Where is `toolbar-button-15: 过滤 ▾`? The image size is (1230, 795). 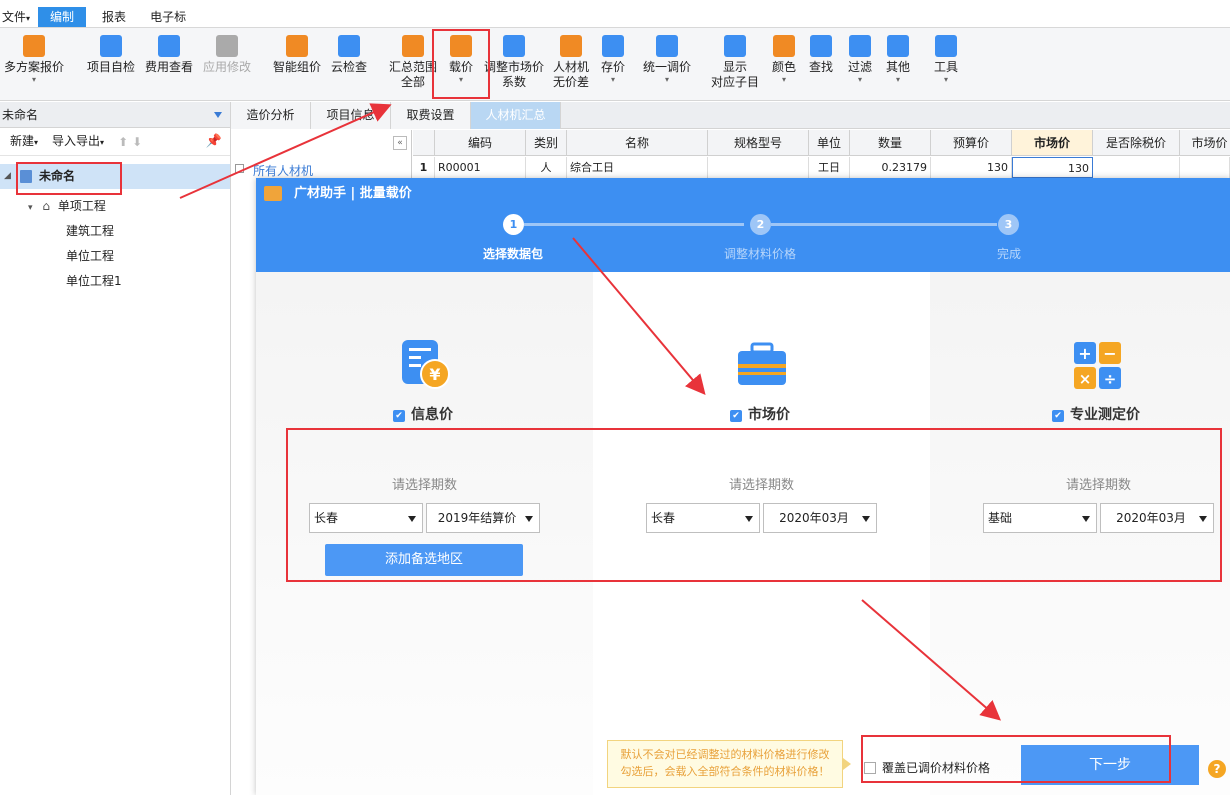 toolbar-button-15: 过滤 ▾ is located at coordinates (860, 58).